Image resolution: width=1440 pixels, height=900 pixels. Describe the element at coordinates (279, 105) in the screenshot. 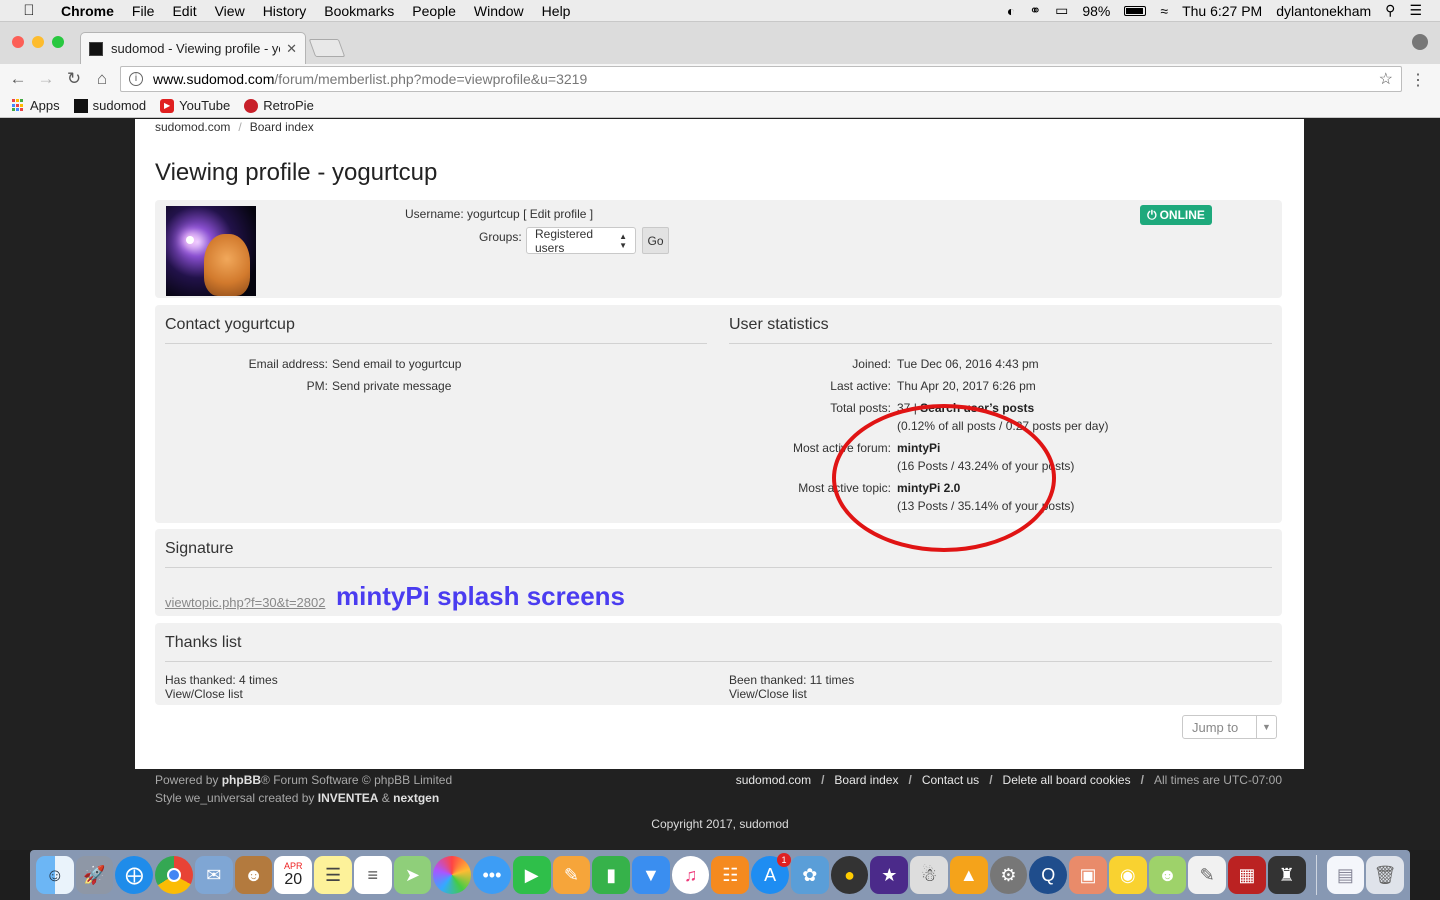

I see `bookmark-retropie: RetroPie` at that location.